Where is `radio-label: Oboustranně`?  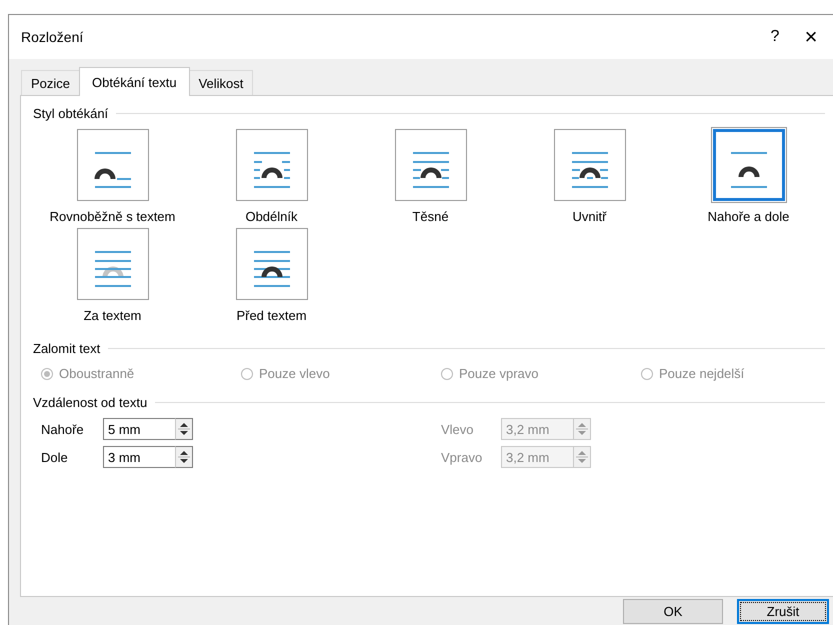 radio-label: Oboustranně is located at coordinates (96, 373).